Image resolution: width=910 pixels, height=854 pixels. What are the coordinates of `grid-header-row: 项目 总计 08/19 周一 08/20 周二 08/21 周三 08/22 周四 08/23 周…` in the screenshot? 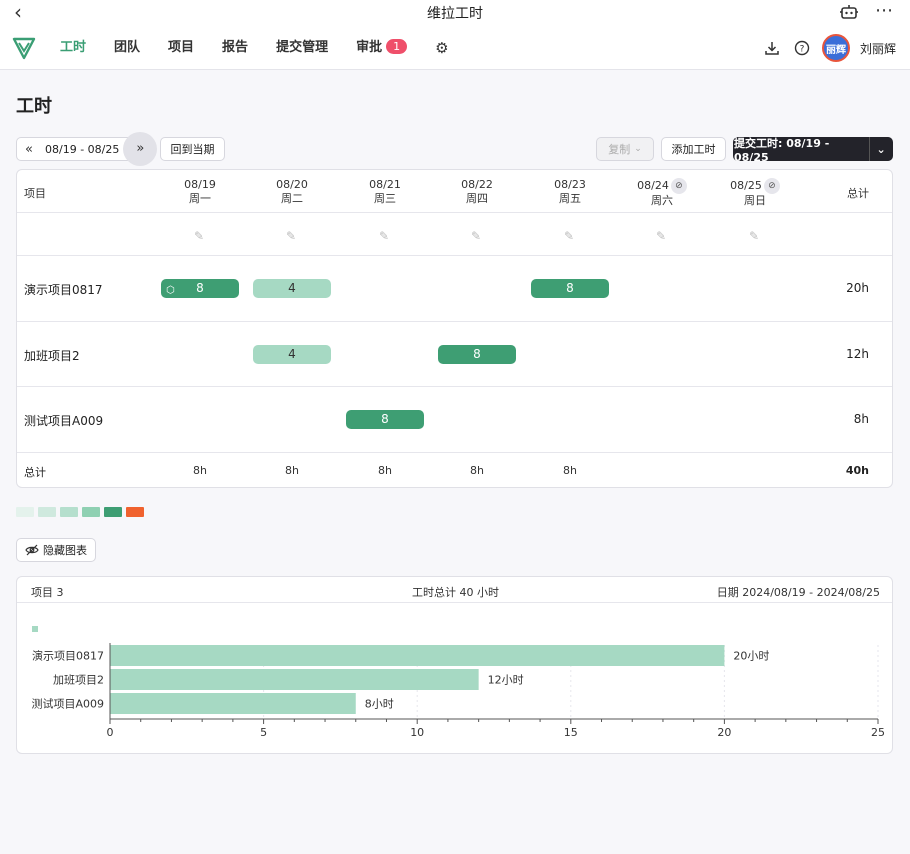 It's located at (454, 191).